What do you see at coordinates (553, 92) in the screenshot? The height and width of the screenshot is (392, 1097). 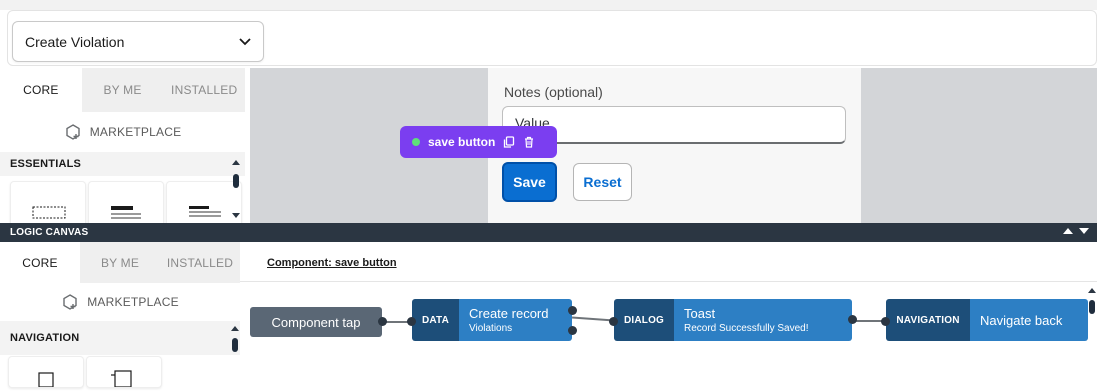 I see `notes-label: Notes (optional)` at bounding box center [553, 92].